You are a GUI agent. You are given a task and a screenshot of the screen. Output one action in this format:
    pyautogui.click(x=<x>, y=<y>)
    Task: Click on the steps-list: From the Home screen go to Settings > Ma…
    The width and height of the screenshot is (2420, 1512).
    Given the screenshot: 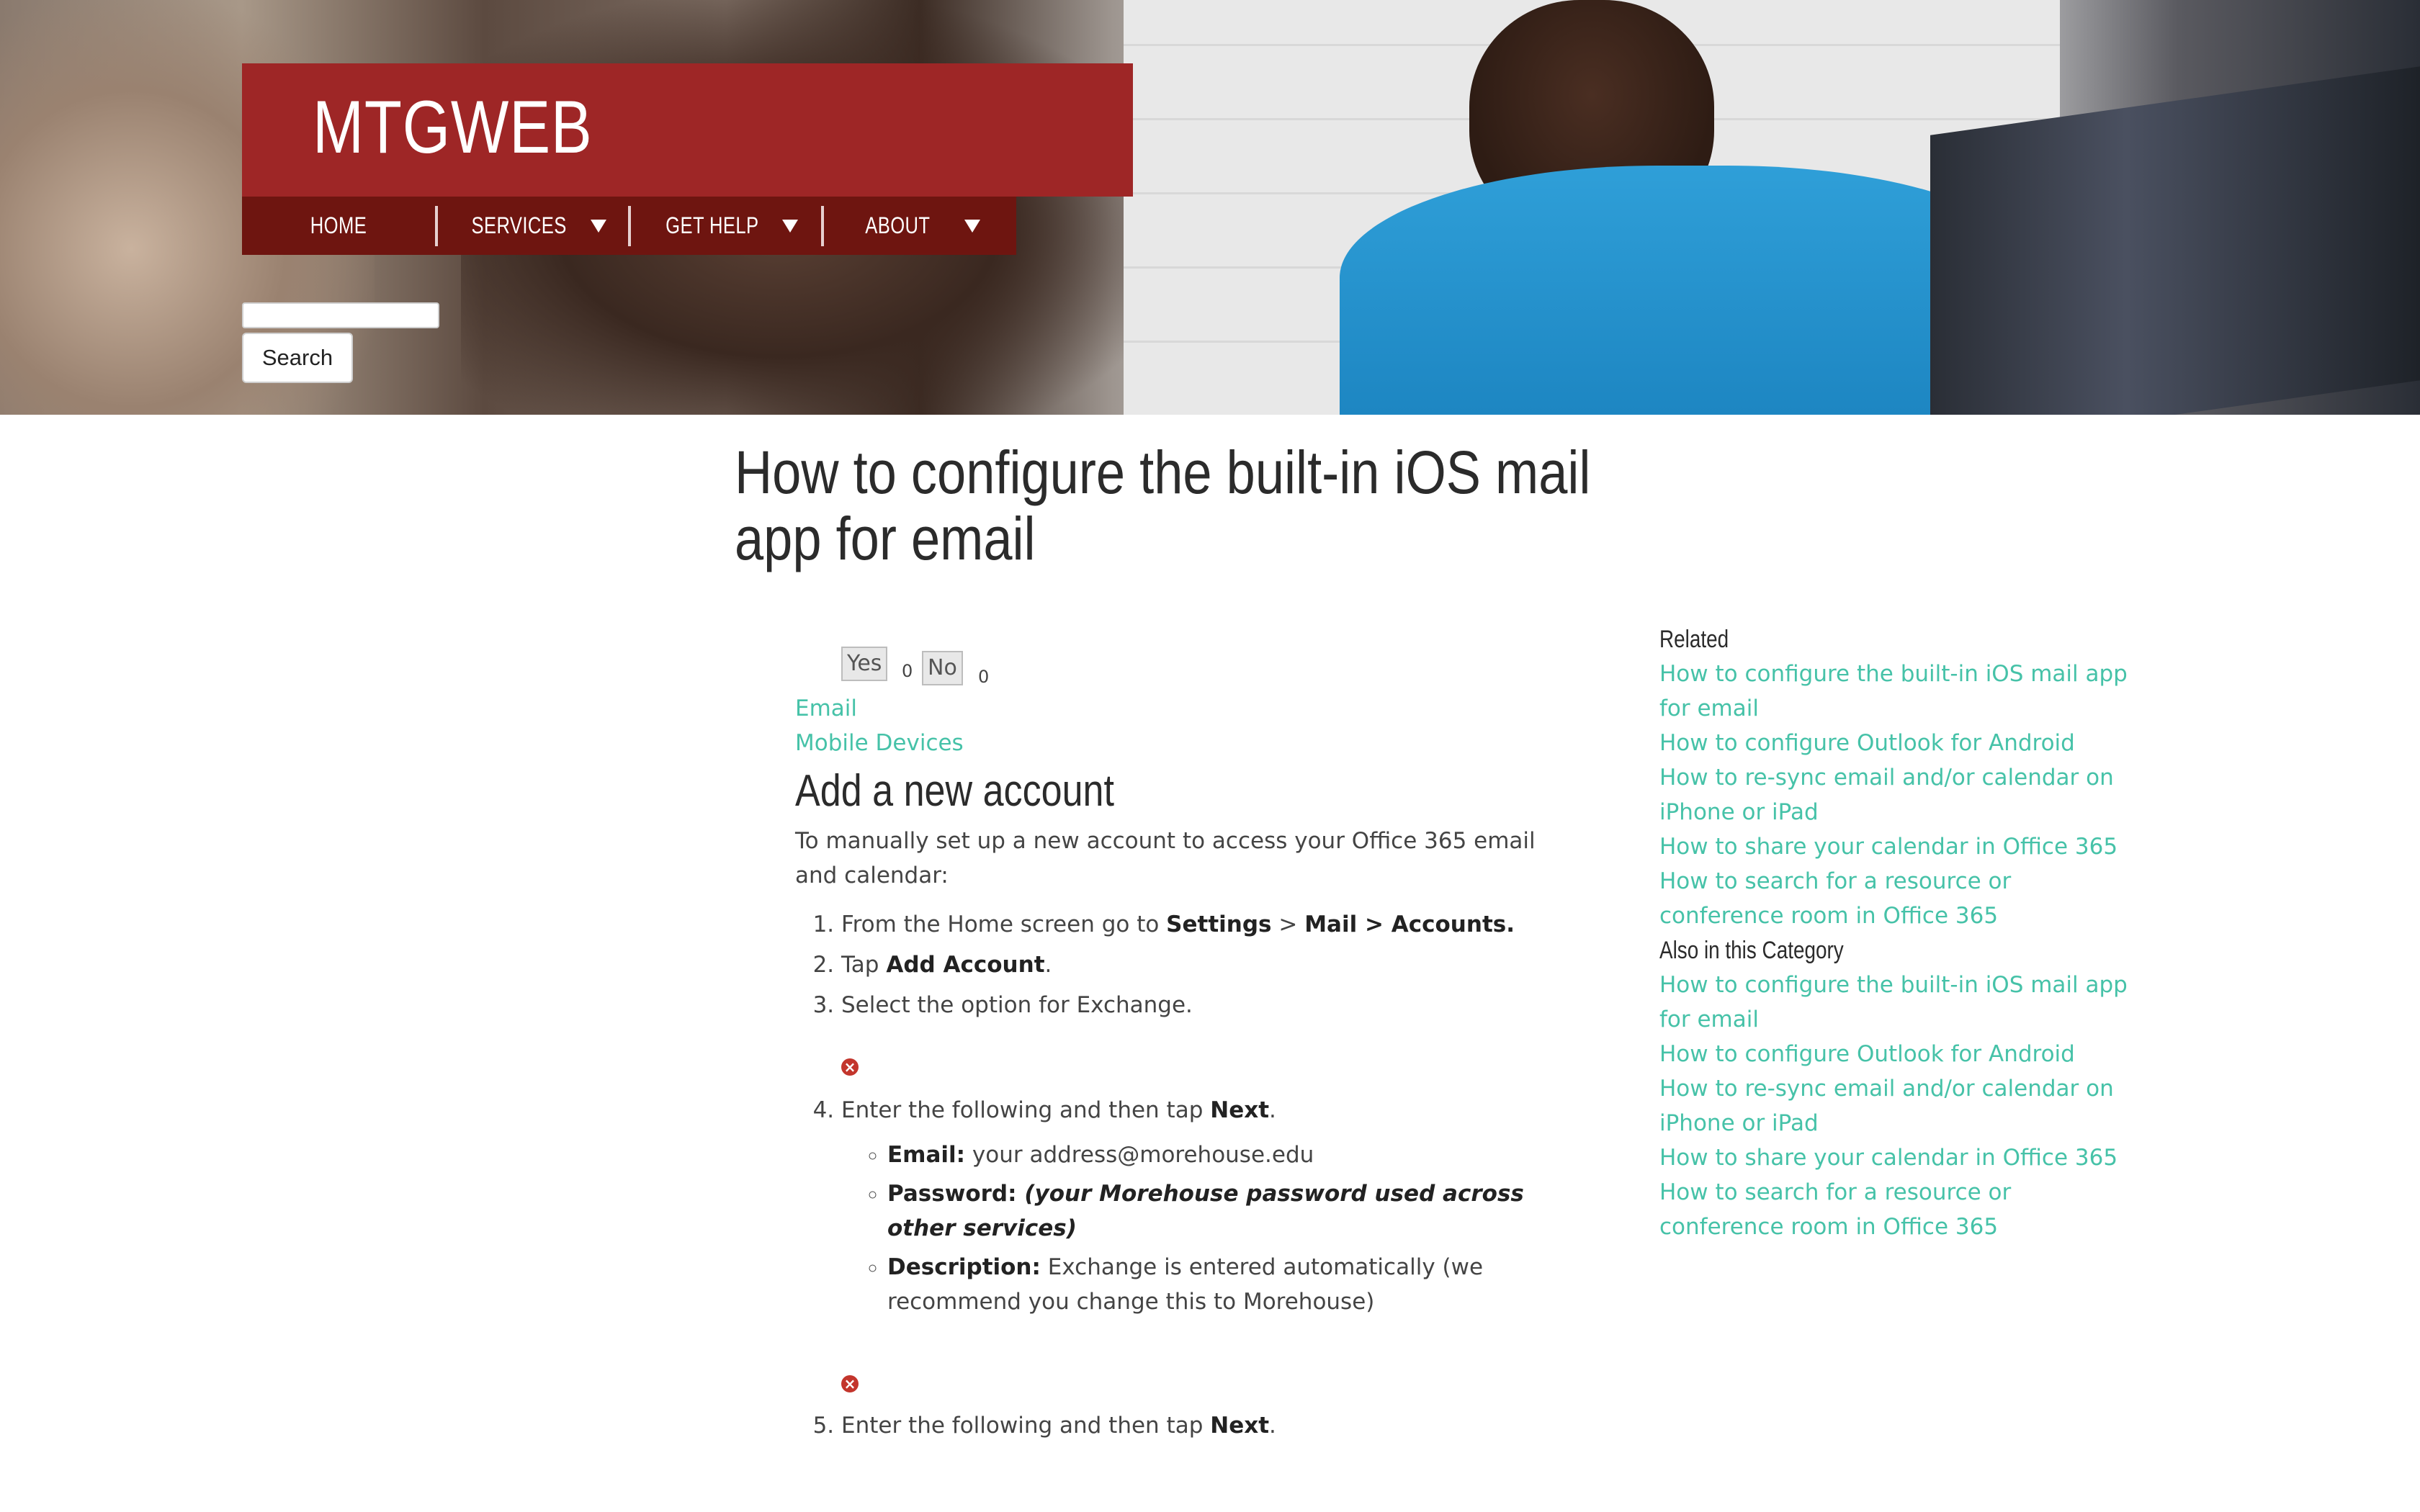 What is the action you would take?
    pyautogui.click(x=1177, y=1175)
    